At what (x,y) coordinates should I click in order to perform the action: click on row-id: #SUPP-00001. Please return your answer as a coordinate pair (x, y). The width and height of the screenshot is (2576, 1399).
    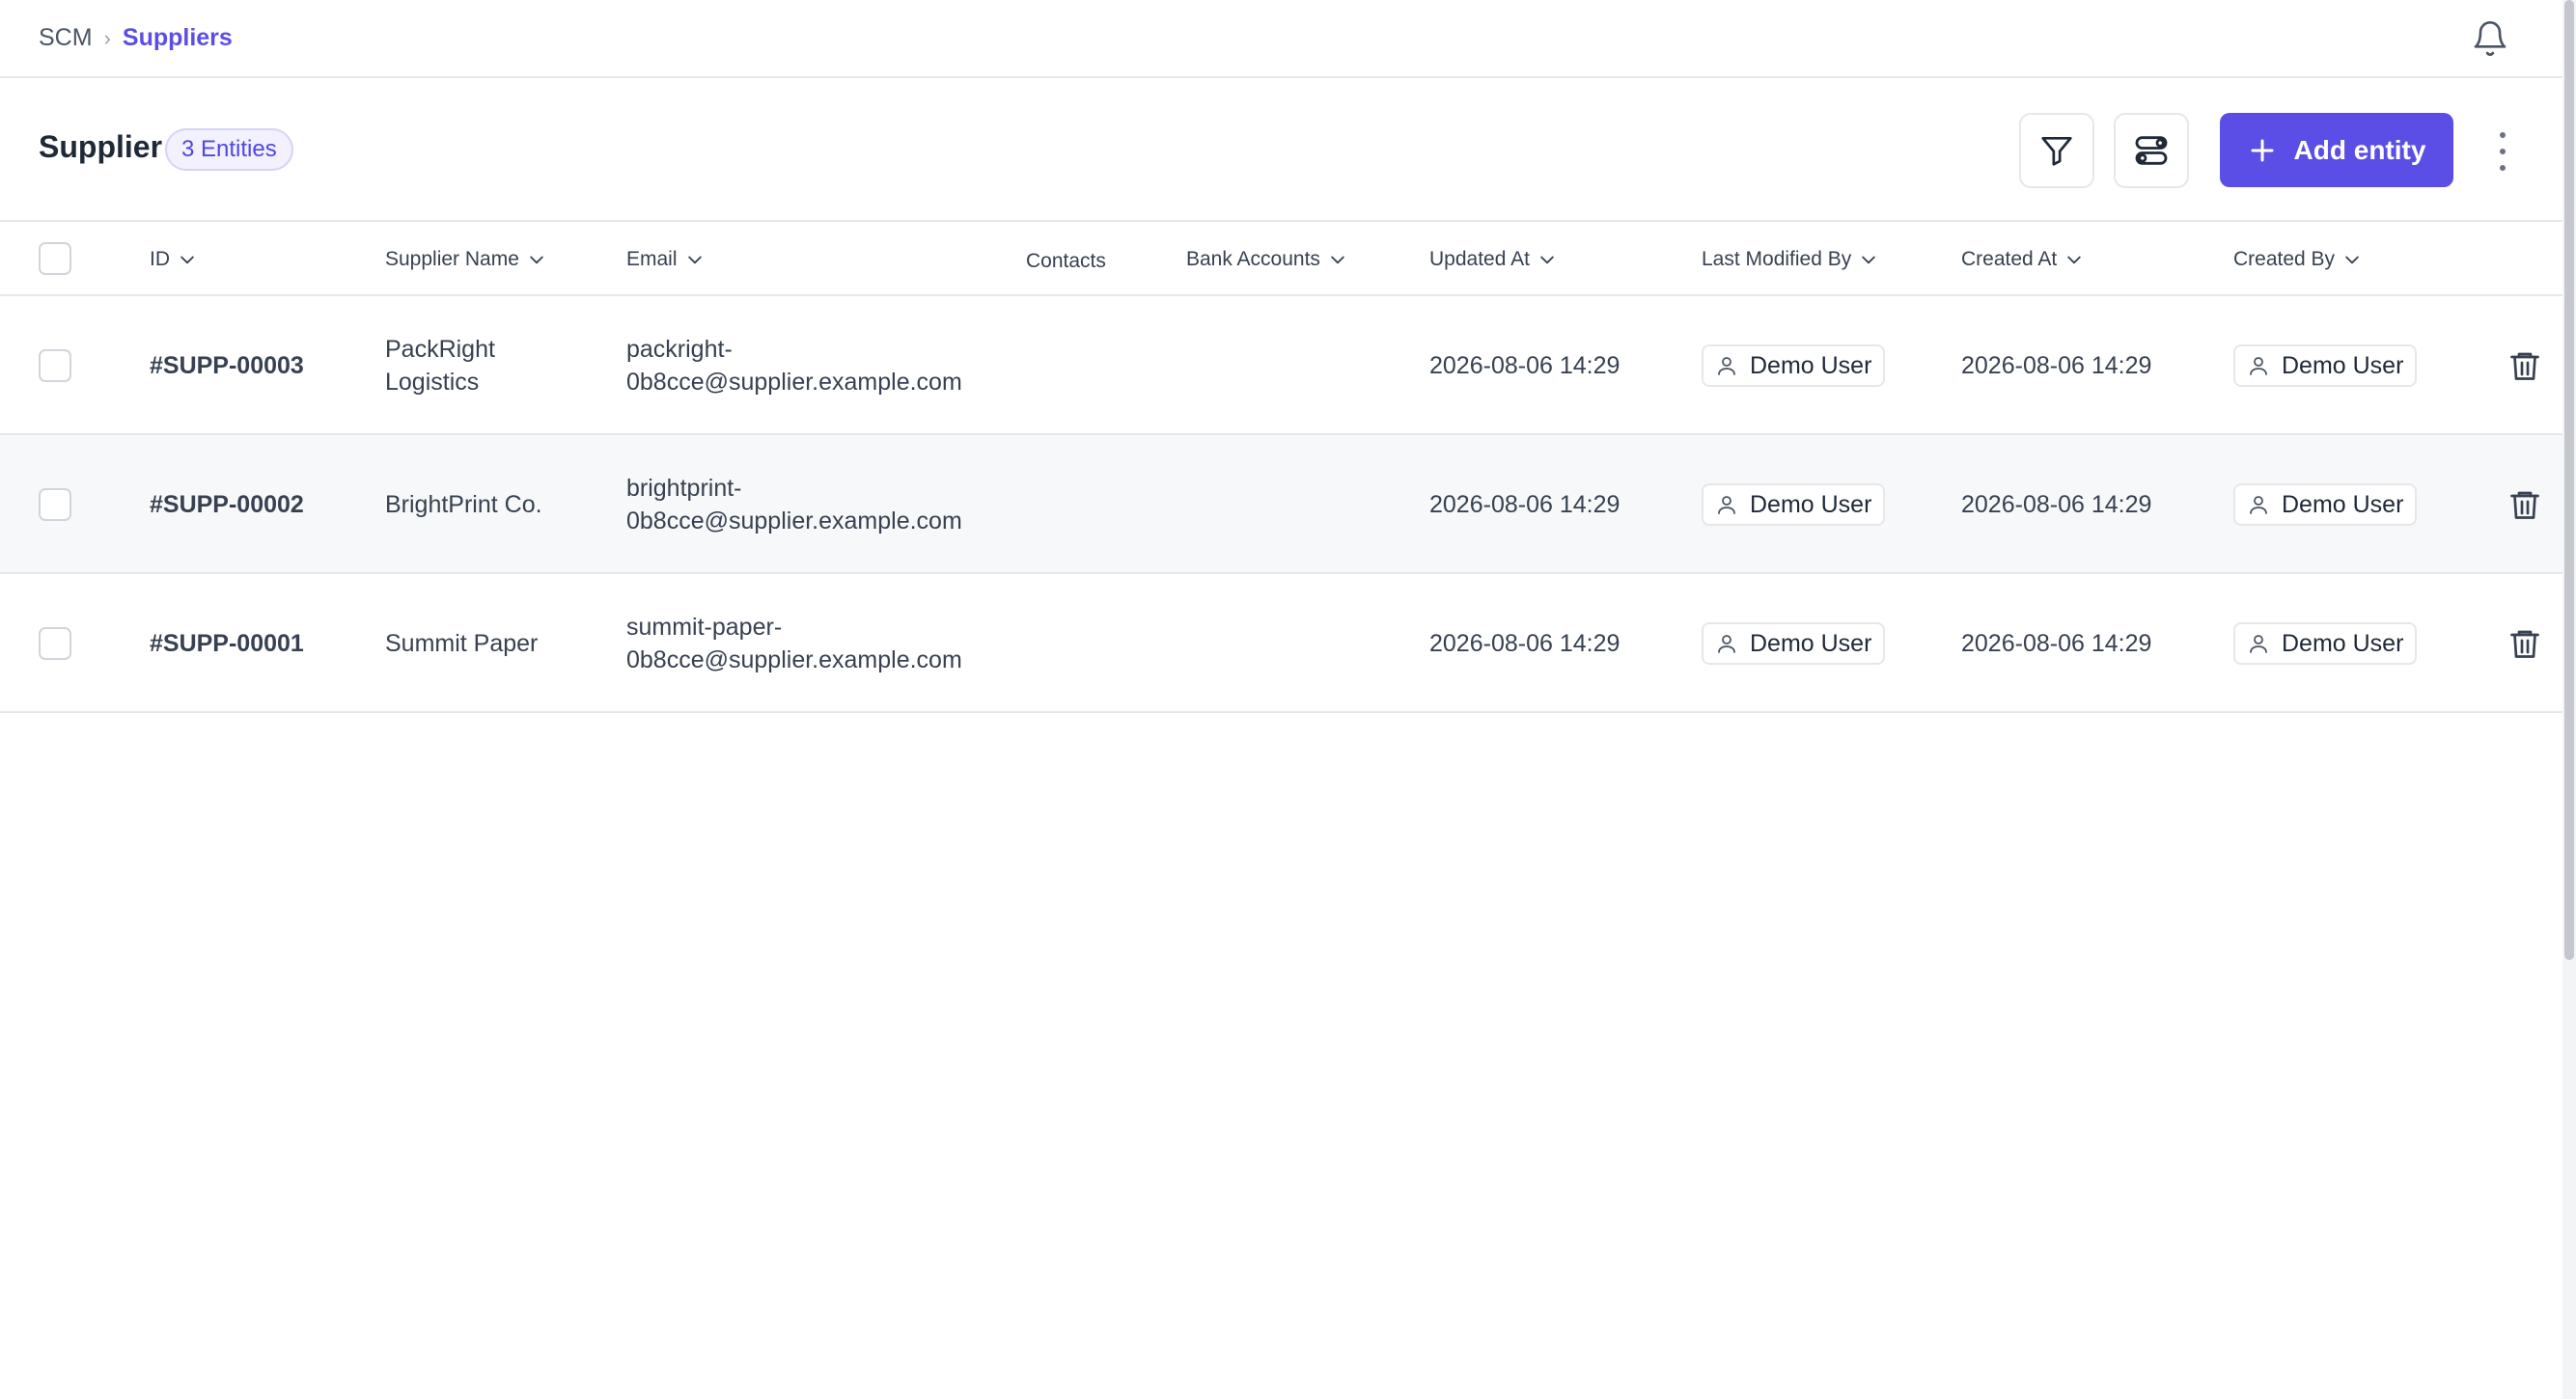
    Looking at the image, I should click on (227, 643).